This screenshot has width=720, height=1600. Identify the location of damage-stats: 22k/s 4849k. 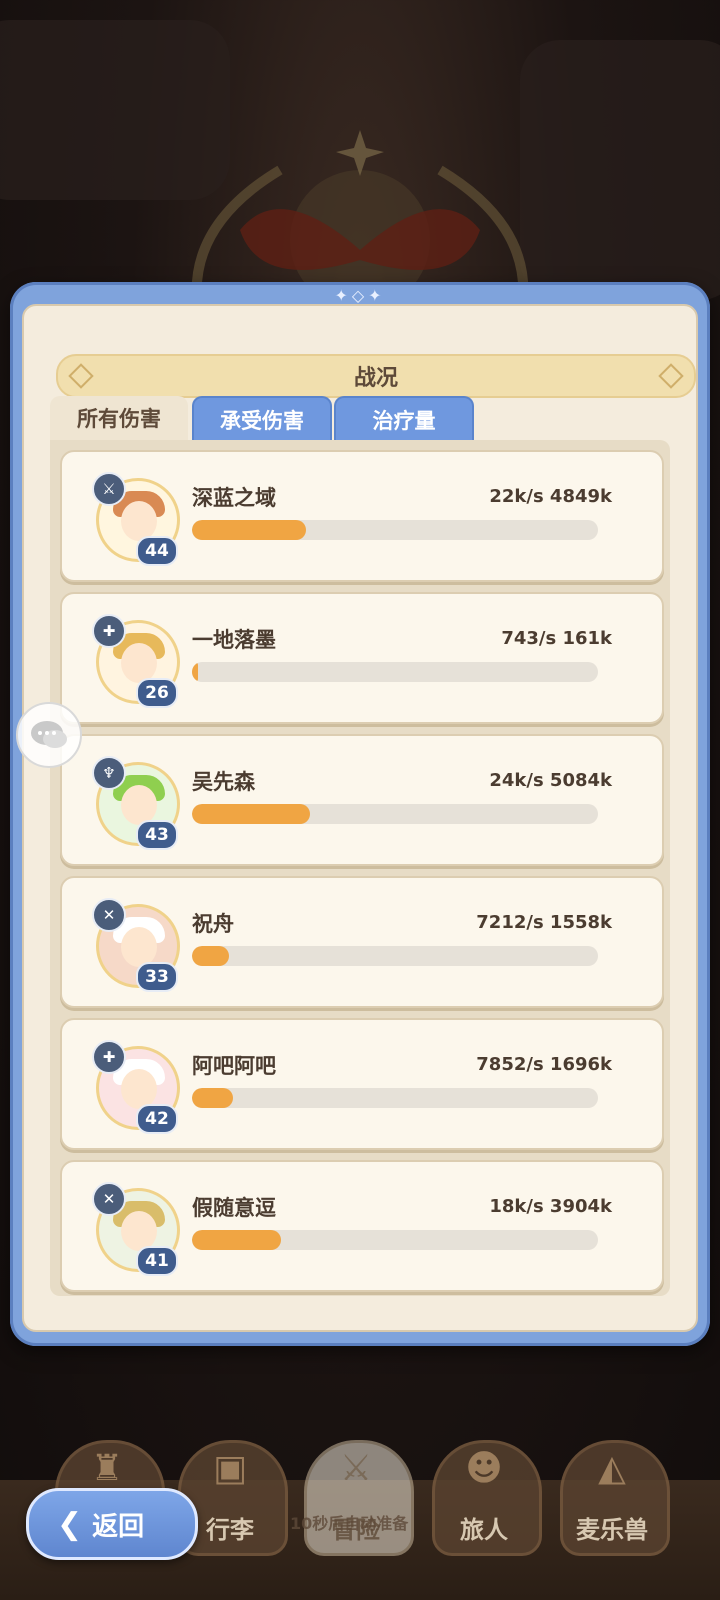
(550, 496).